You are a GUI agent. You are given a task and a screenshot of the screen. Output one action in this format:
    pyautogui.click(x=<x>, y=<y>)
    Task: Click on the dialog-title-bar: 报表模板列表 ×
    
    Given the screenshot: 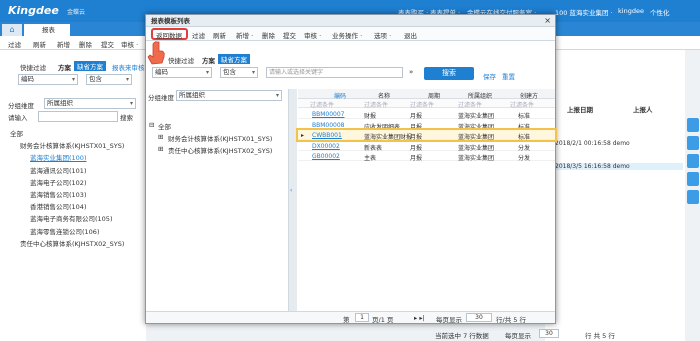 What is the action you would take?
    pyautogui.click(x=350, y=21)
    